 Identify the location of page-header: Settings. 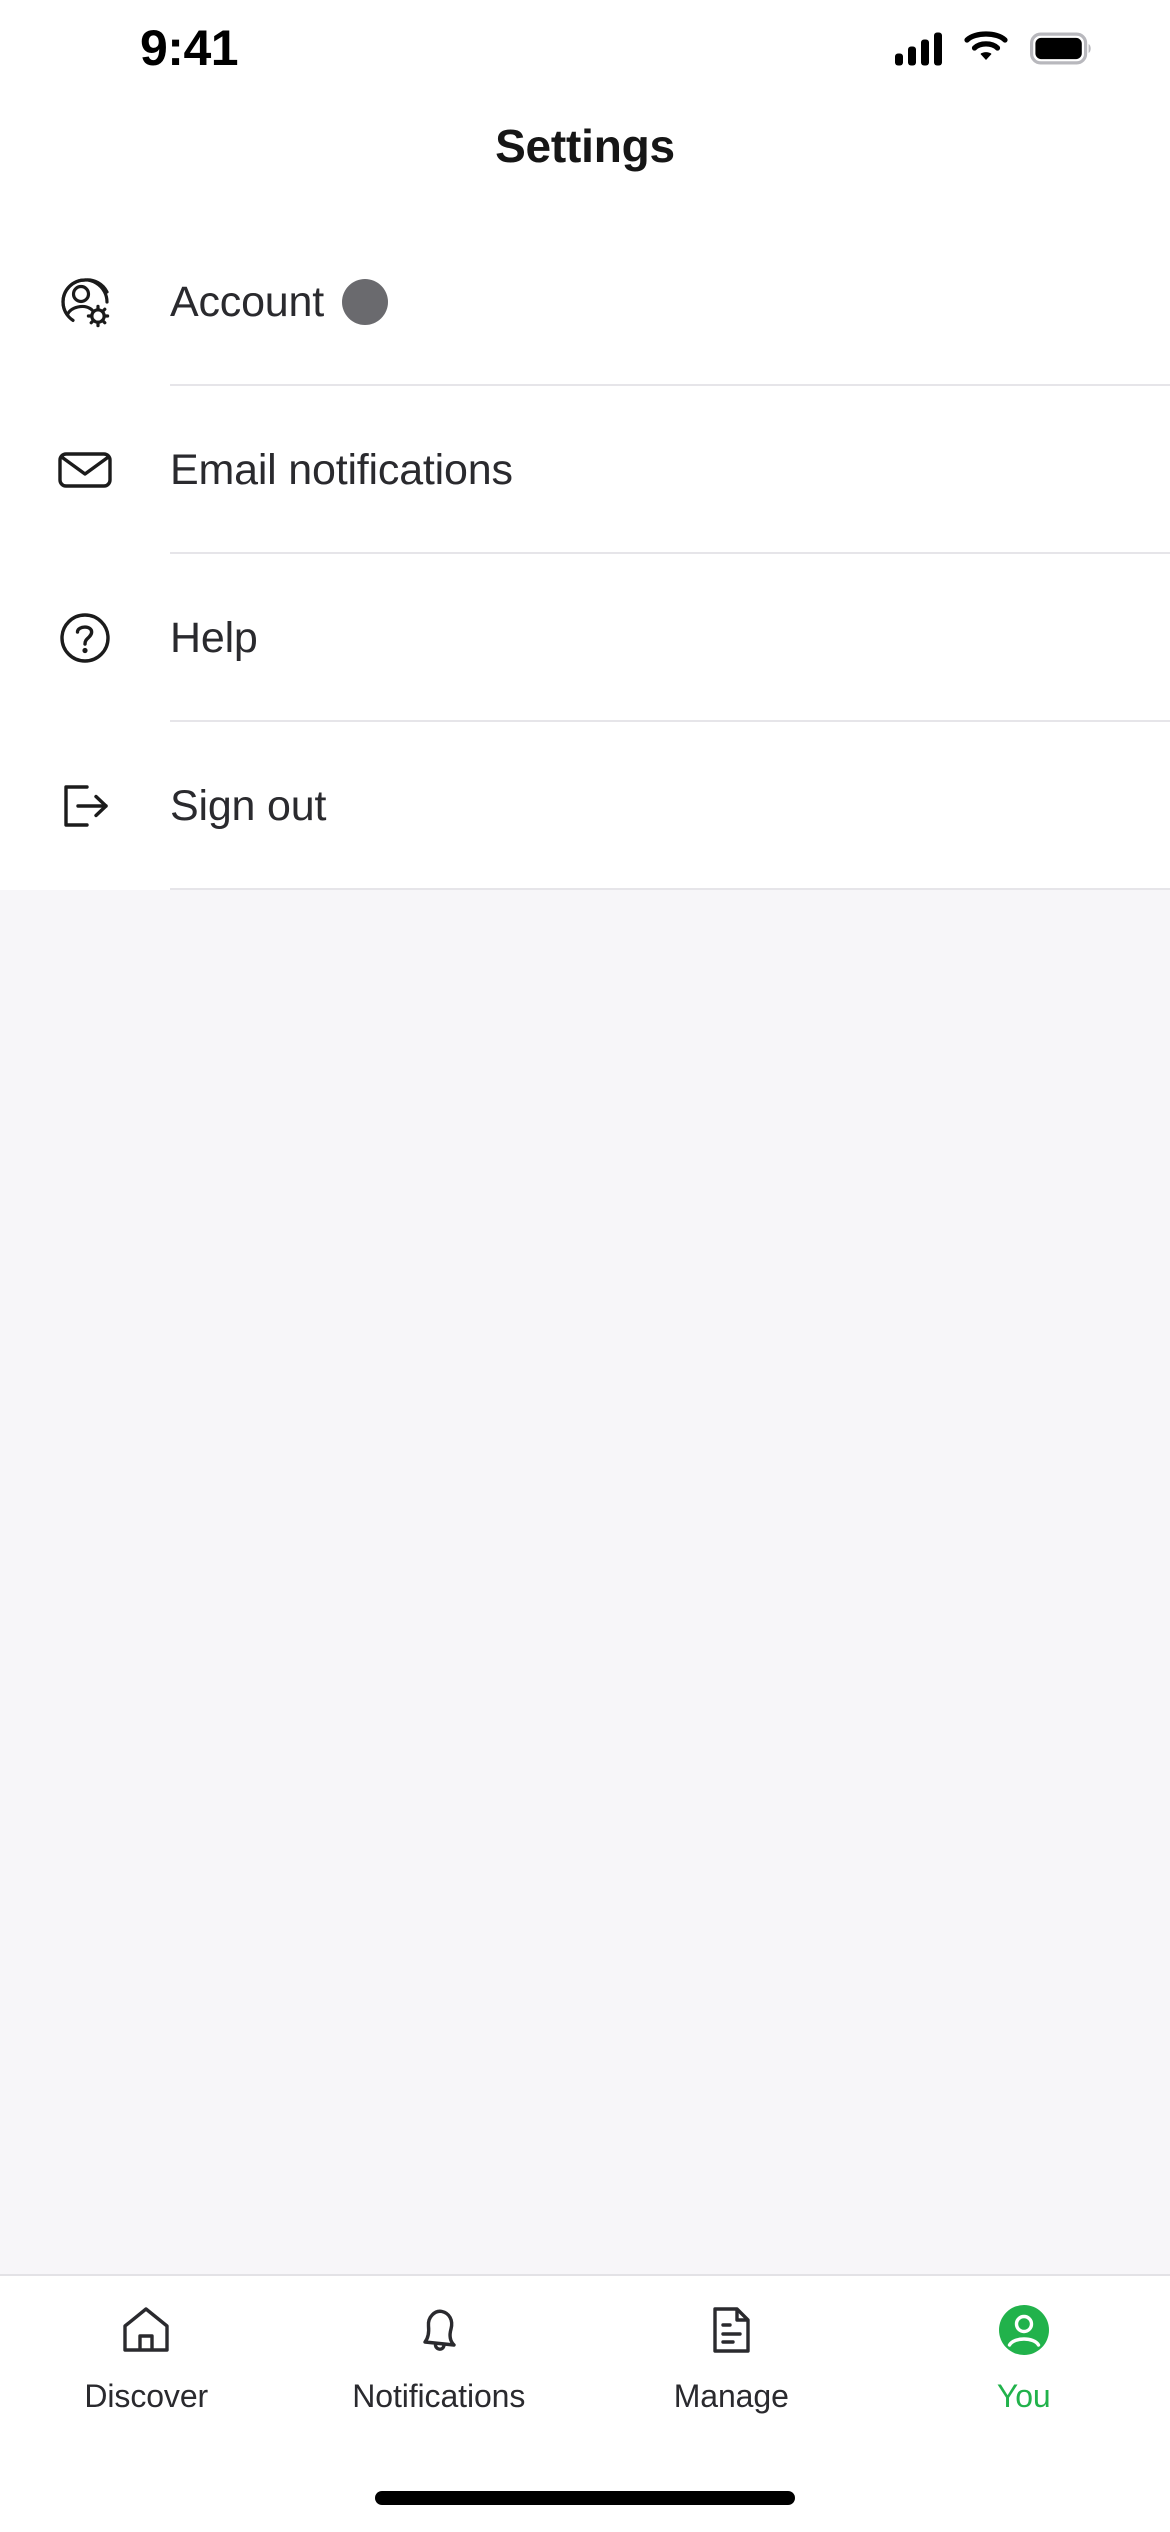
(585, 146).